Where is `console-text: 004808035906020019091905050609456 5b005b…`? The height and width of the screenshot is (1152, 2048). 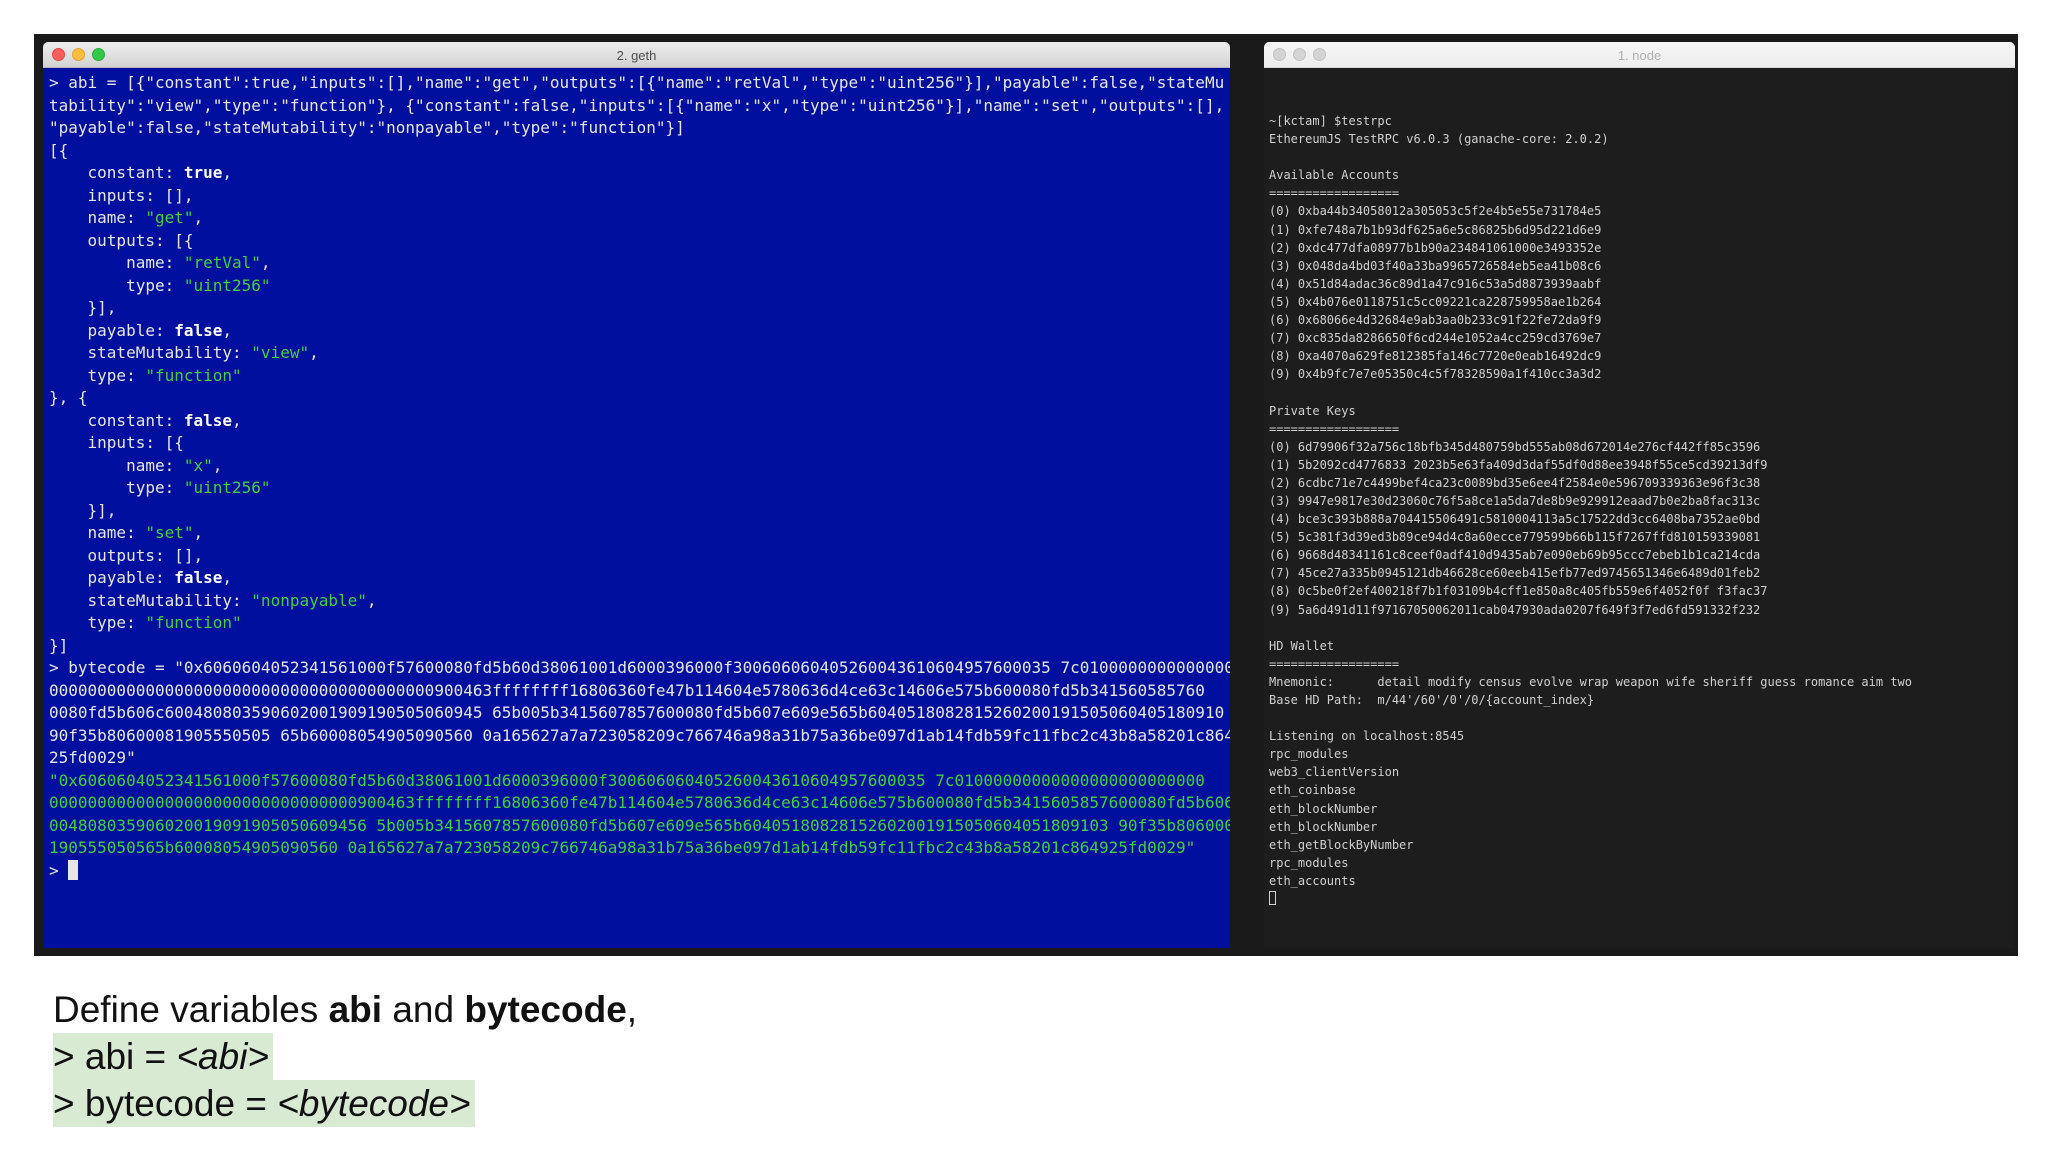
console-text: 004808035906020019091905050609456 5b005b… is located at coordinates (639, 825).